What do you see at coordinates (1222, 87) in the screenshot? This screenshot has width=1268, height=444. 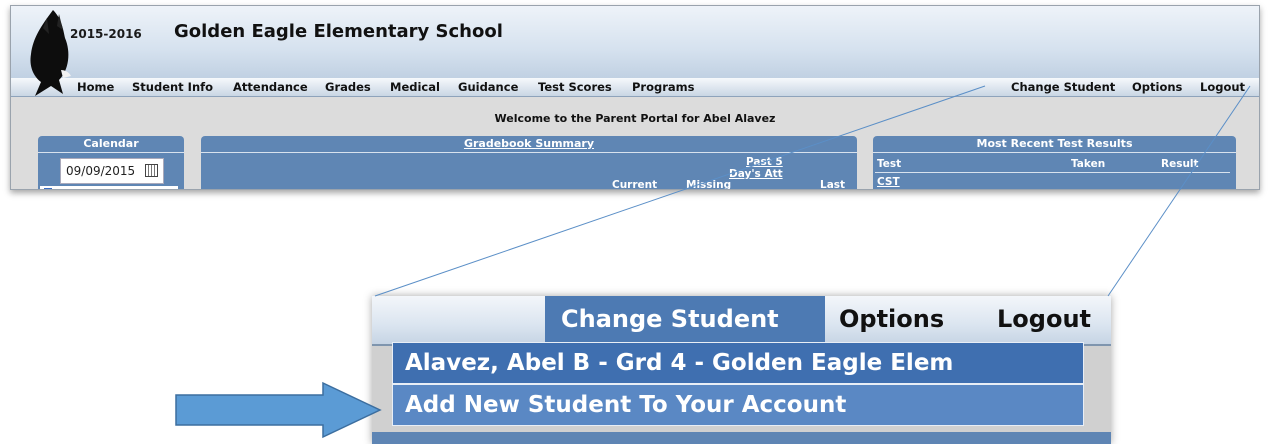 I see `nav-logout: Logout` at bounding box center [1222, 87].